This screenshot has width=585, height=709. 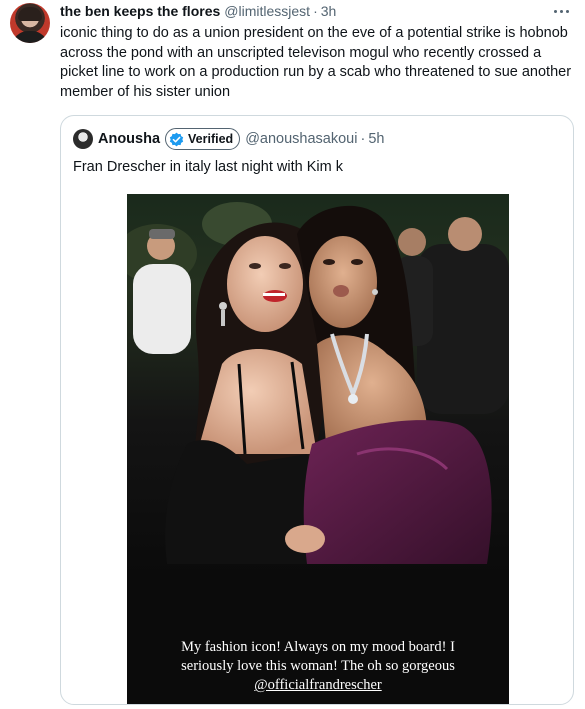 What do you see at coordinates (561, 11) in the screenshot?
I see `more-options-icon` at bounding box center [561, 11].